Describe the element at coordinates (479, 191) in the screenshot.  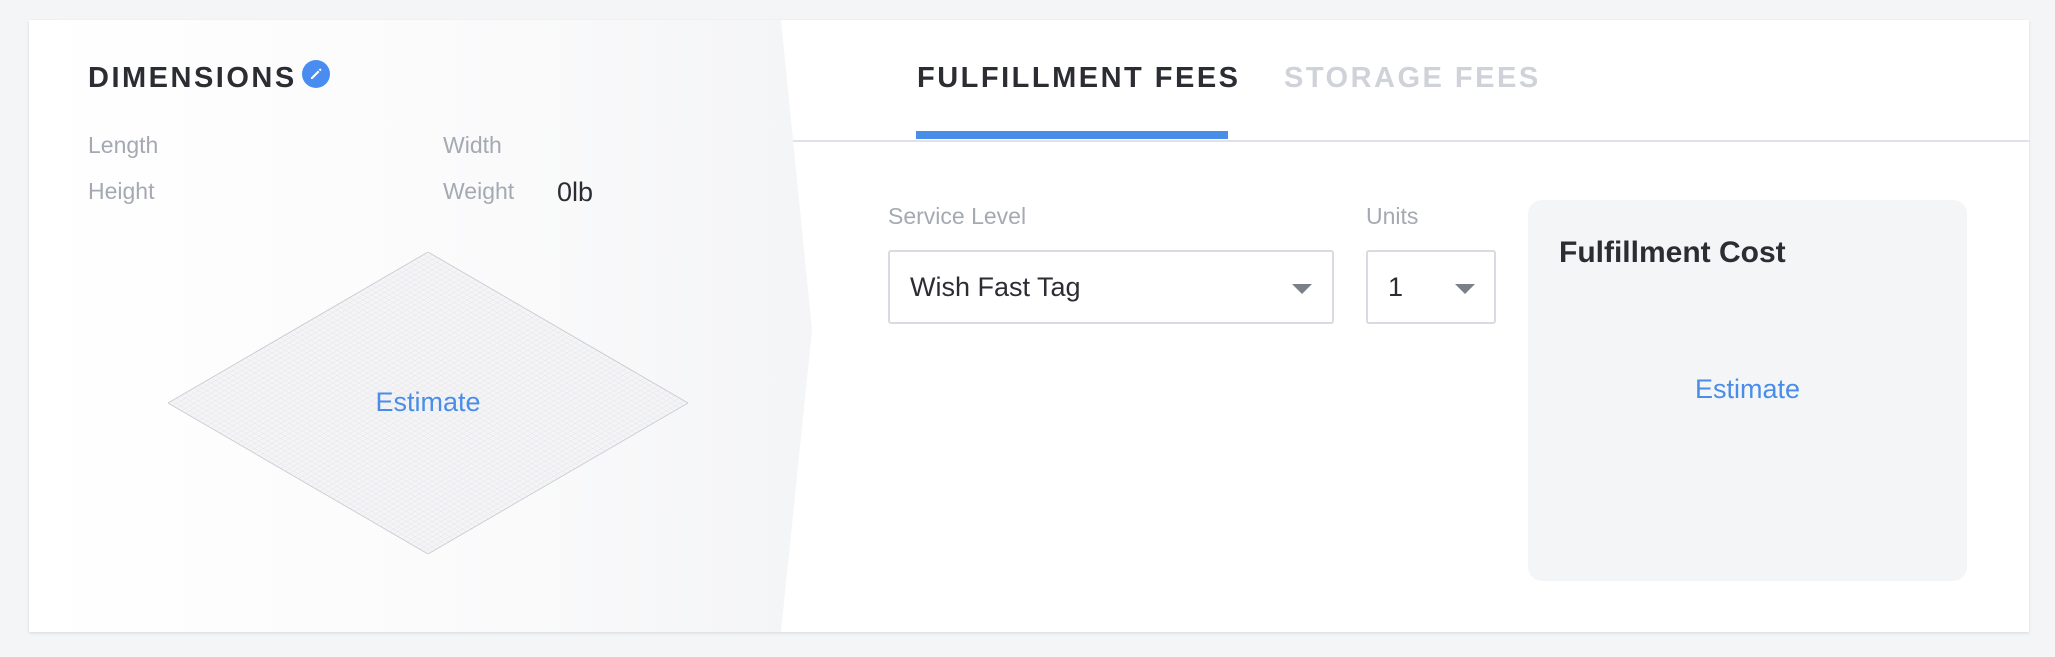
I see `weight-label: Weight` at that location.